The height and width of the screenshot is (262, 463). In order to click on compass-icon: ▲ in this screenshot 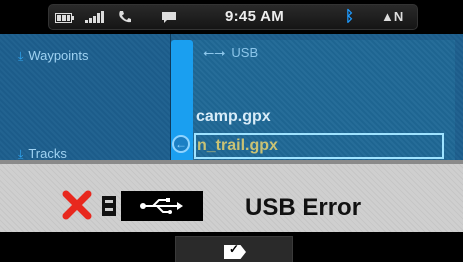, I will do `click(387, 16)`.